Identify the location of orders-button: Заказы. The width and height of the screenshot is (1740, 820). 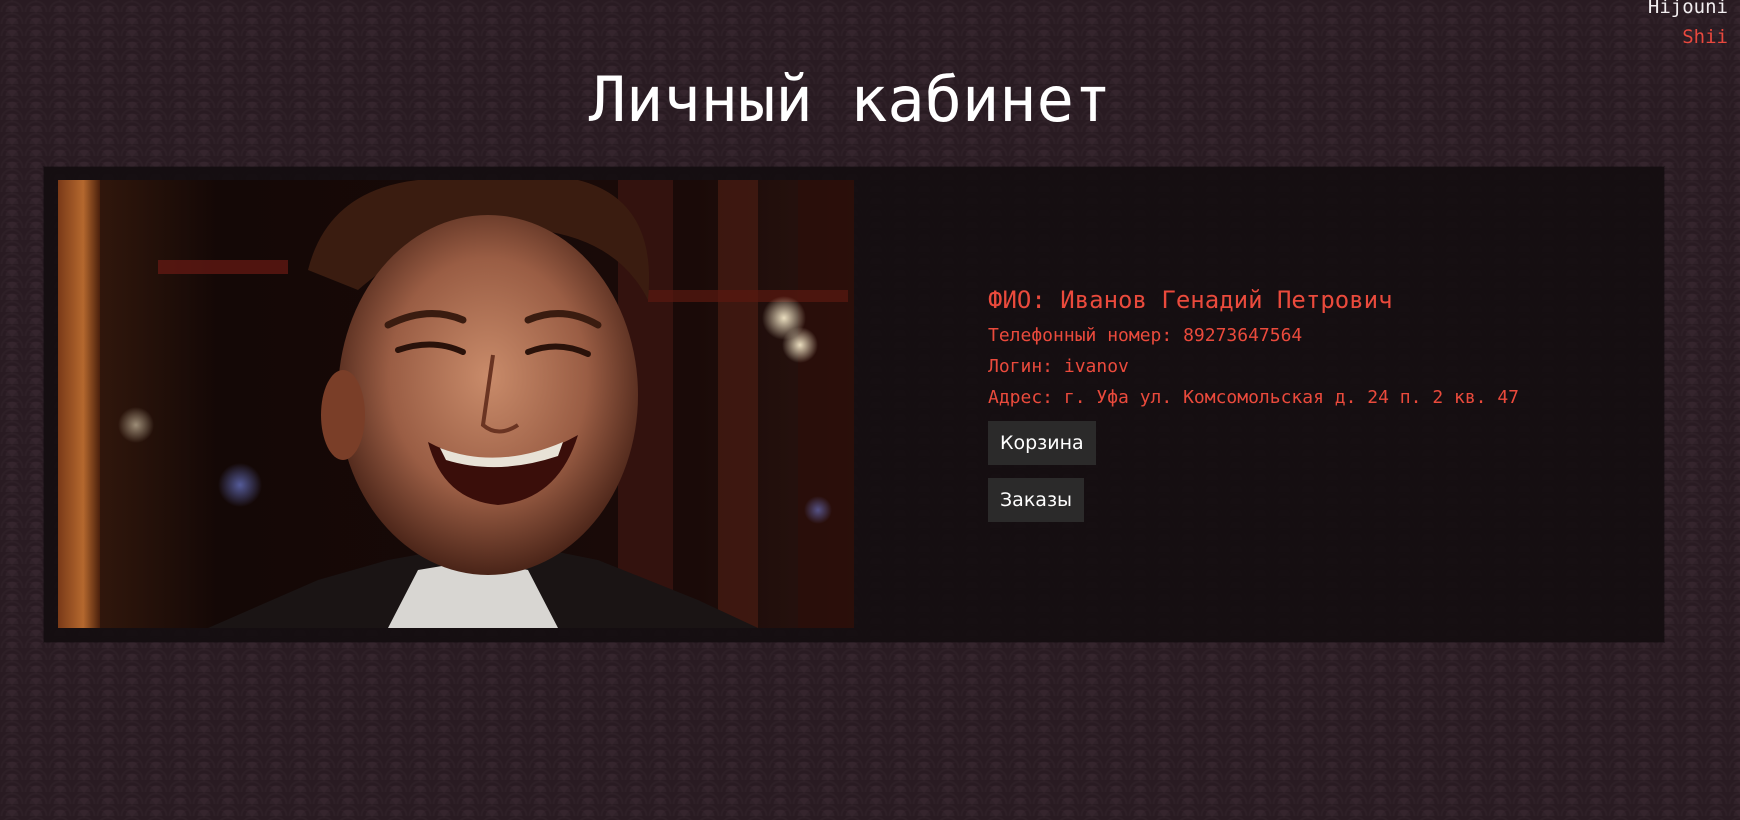
(1036, 500).